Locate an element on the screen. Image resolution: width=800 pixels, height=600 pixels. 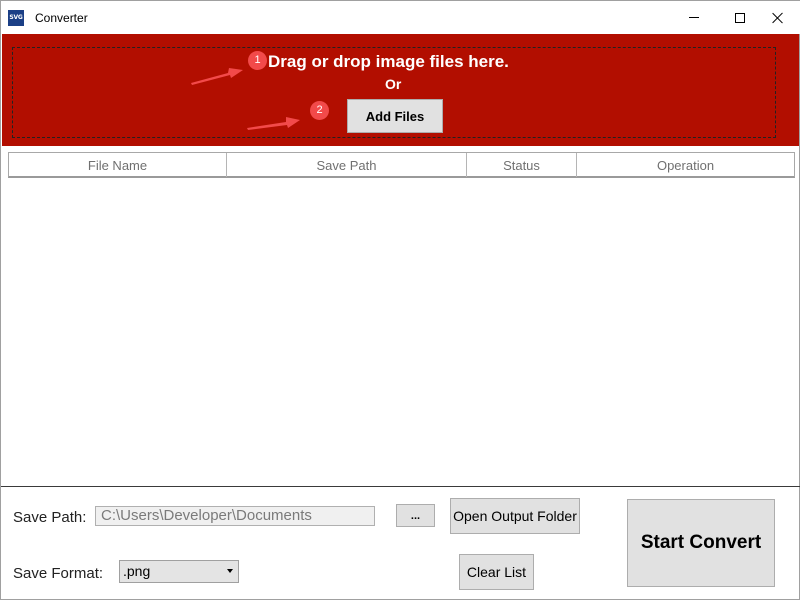
column-header-file-name: File Name is located at coordinates (118, 165).